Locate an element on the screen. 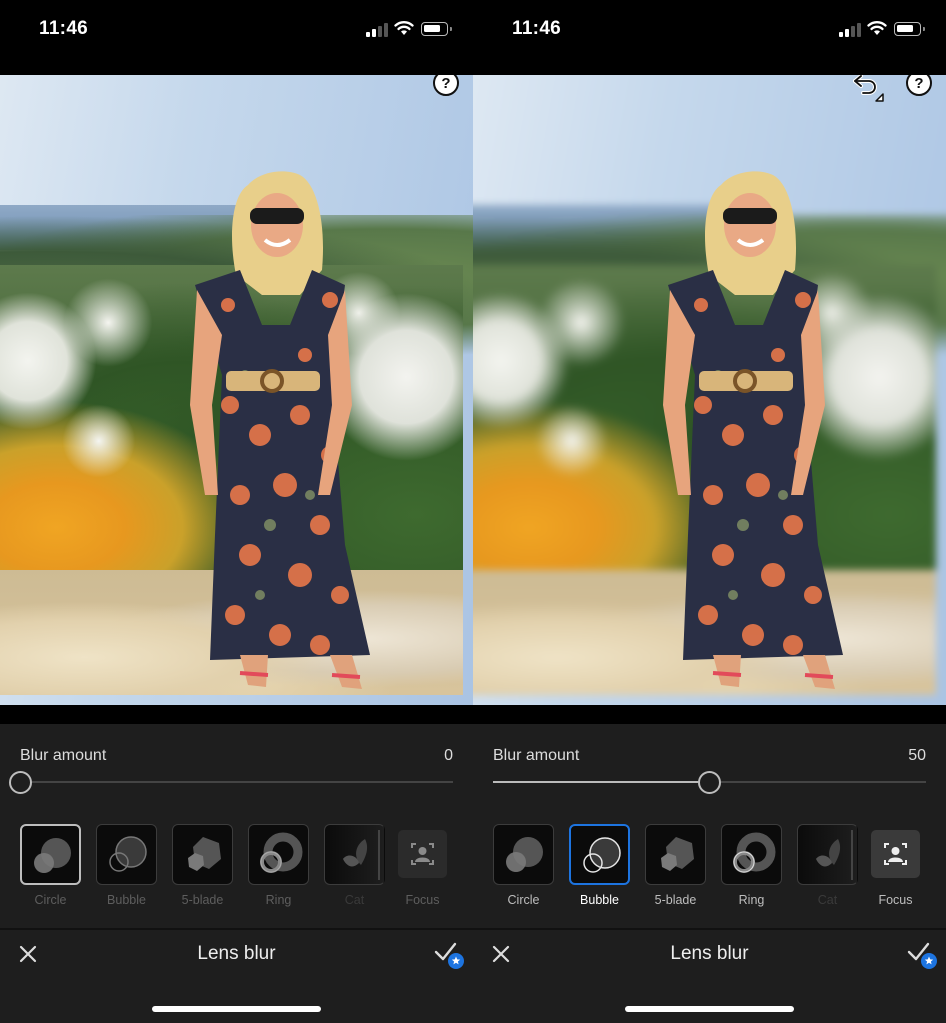  undo-icon is located at coordinates (868, 89).